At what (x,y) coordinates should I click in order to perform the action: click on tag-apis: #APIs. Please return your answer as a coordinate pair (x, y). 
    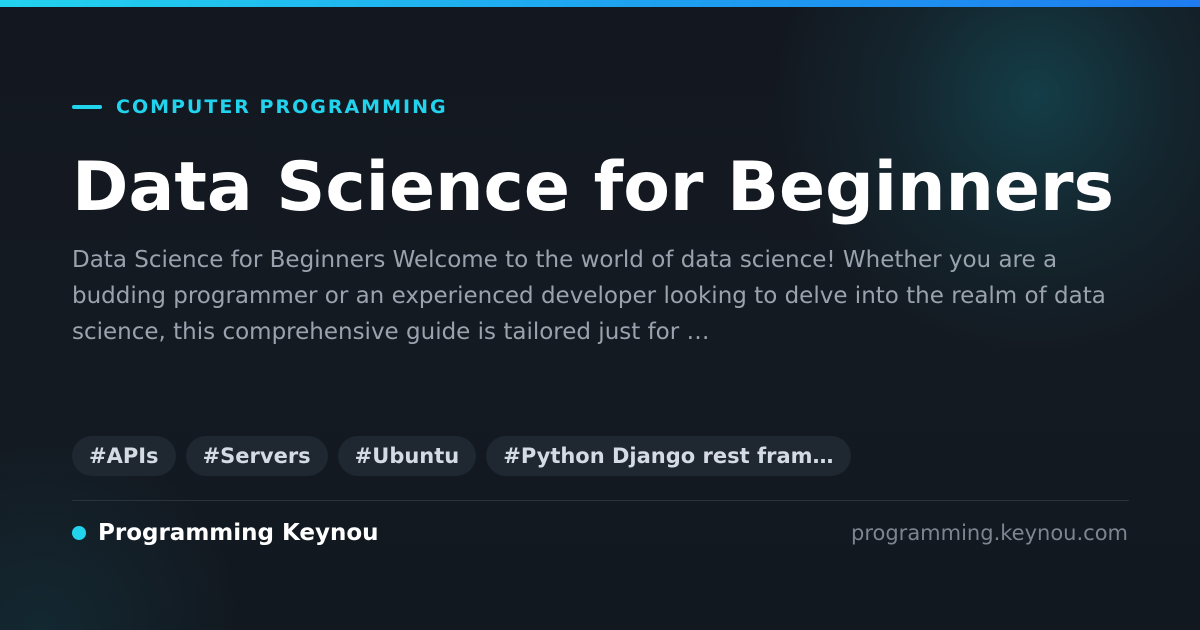
    Looking at the image, I should click on (124, 456).